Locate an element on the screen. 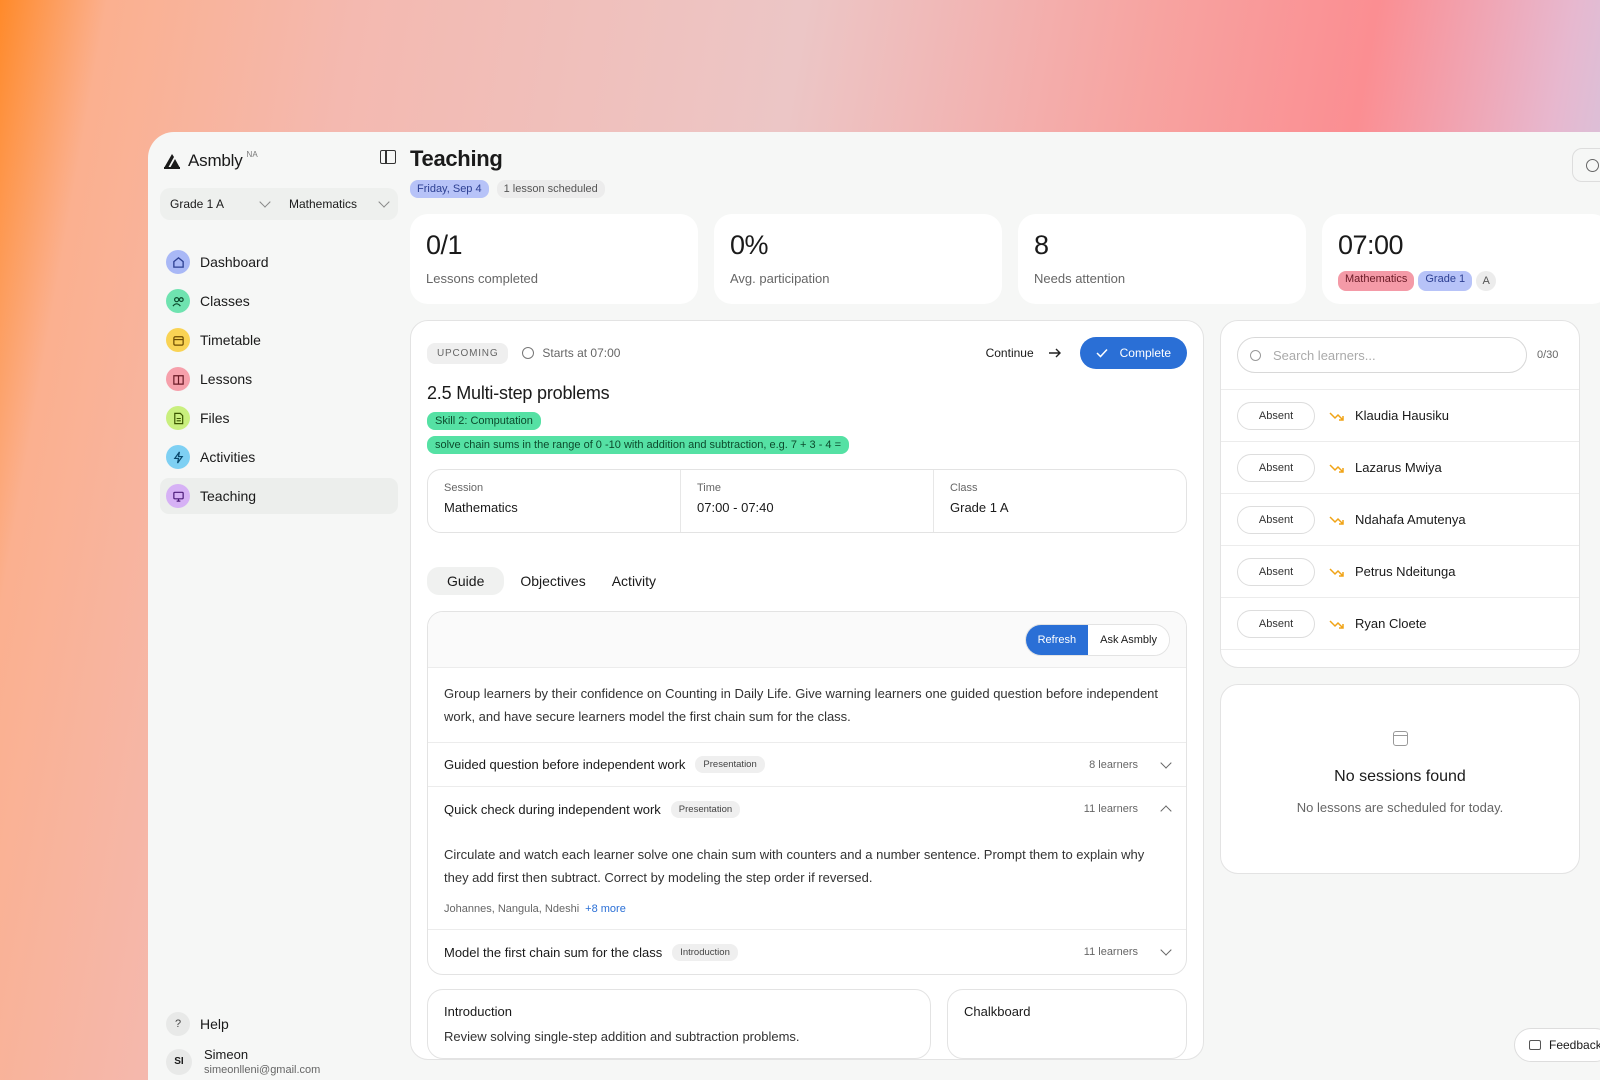  sidebar-item-label: Files is located at coordinates (215, 418).